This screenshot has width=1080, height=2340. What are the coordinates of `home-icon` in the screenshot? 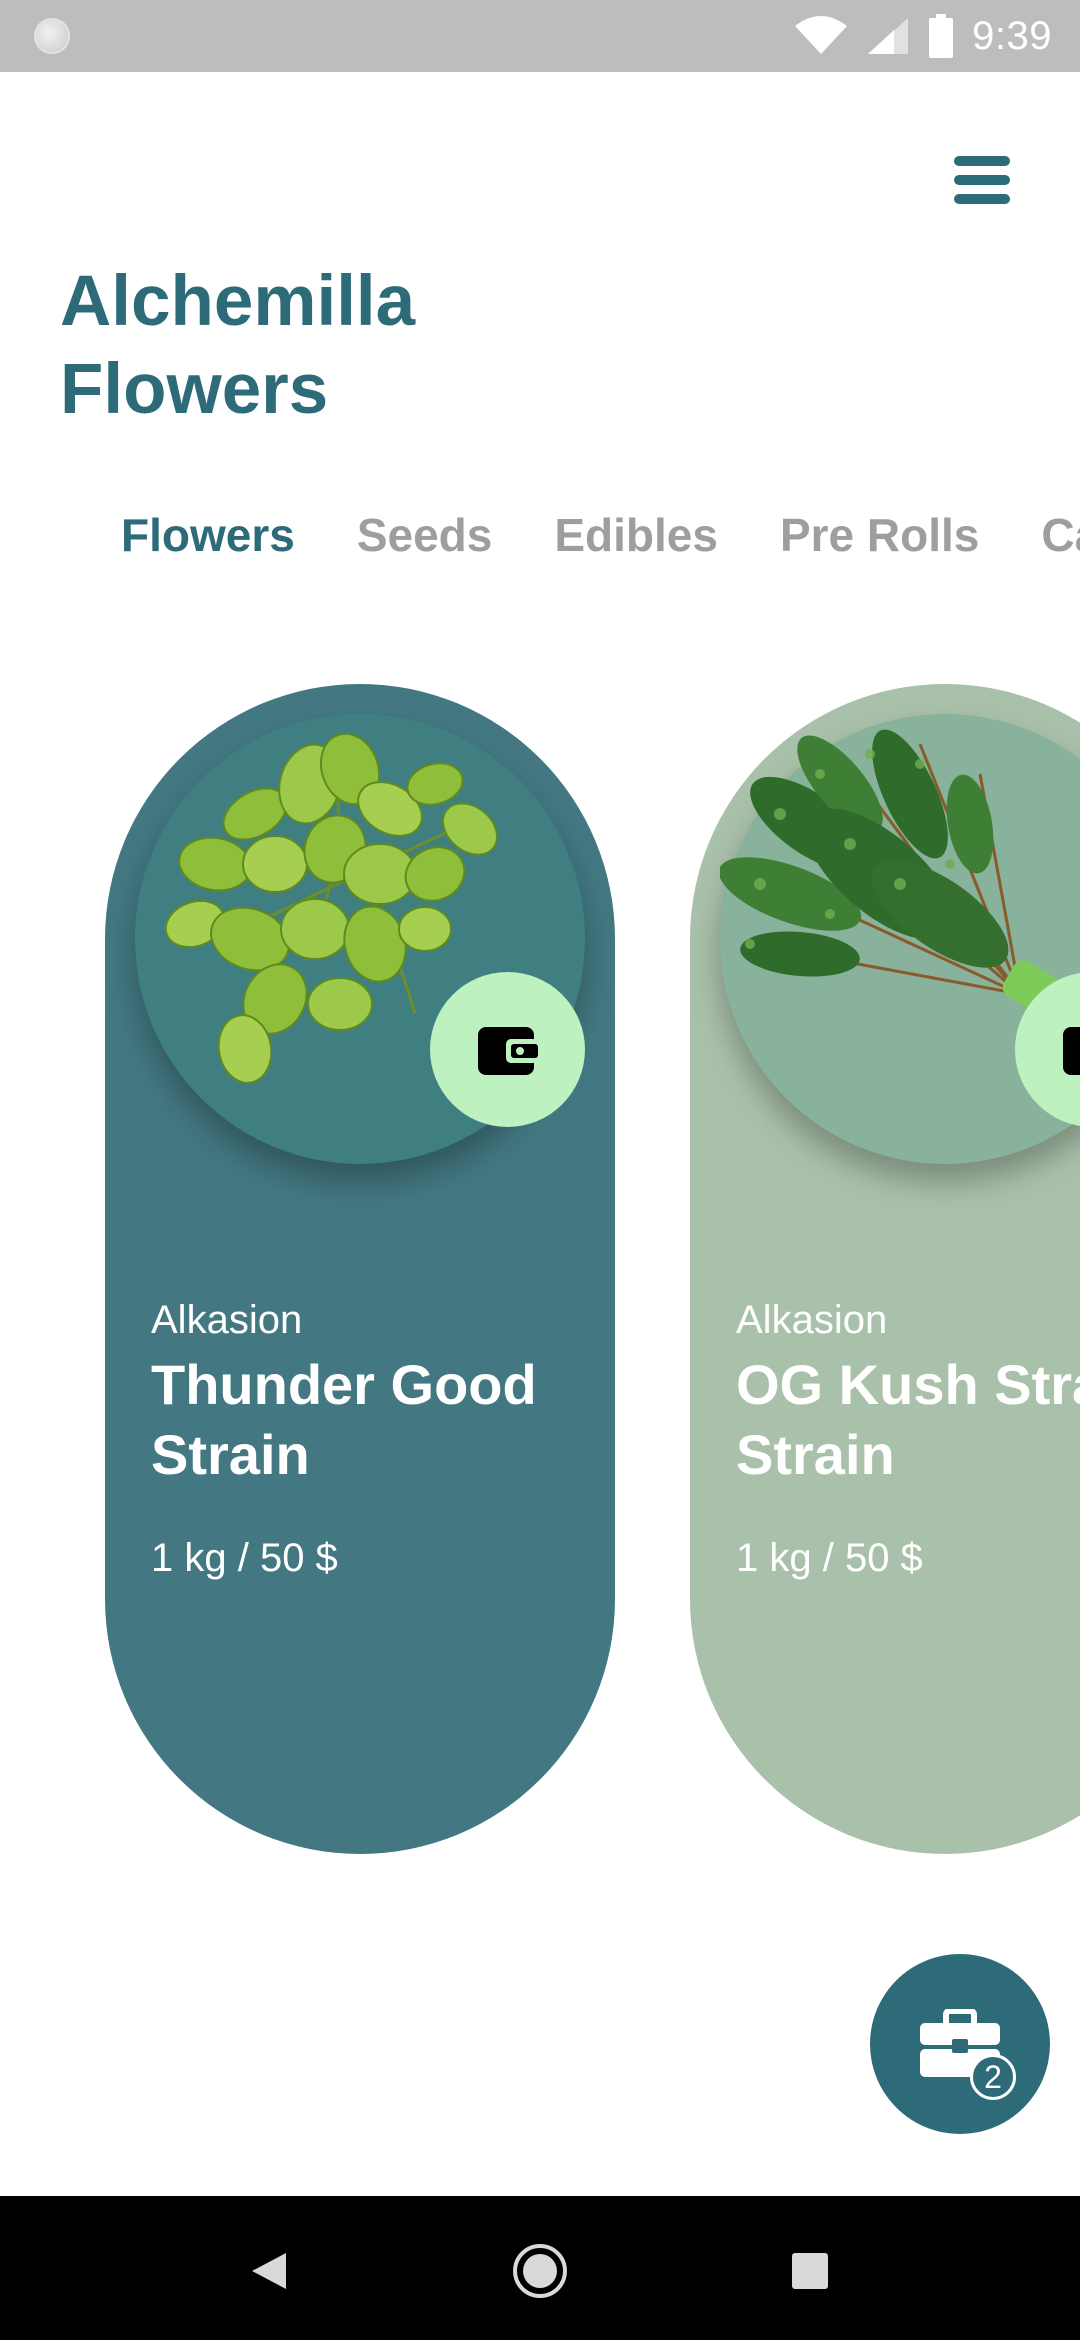 It's located at (540, 2271).